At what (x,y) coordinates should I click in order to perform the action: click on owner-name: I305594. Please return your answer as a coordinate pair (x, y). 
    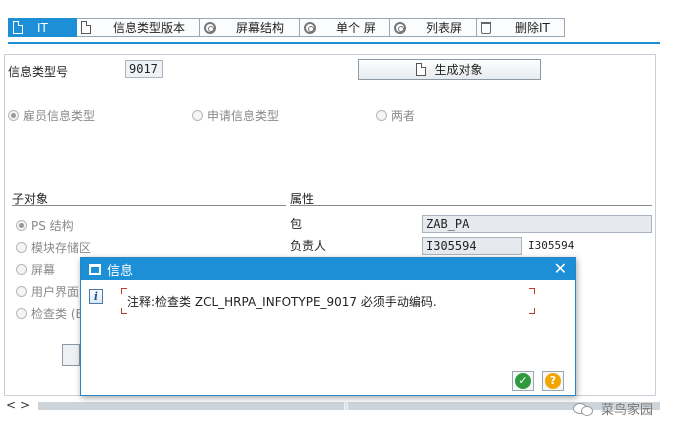
    Looking at the image, I should click on (551, 245).